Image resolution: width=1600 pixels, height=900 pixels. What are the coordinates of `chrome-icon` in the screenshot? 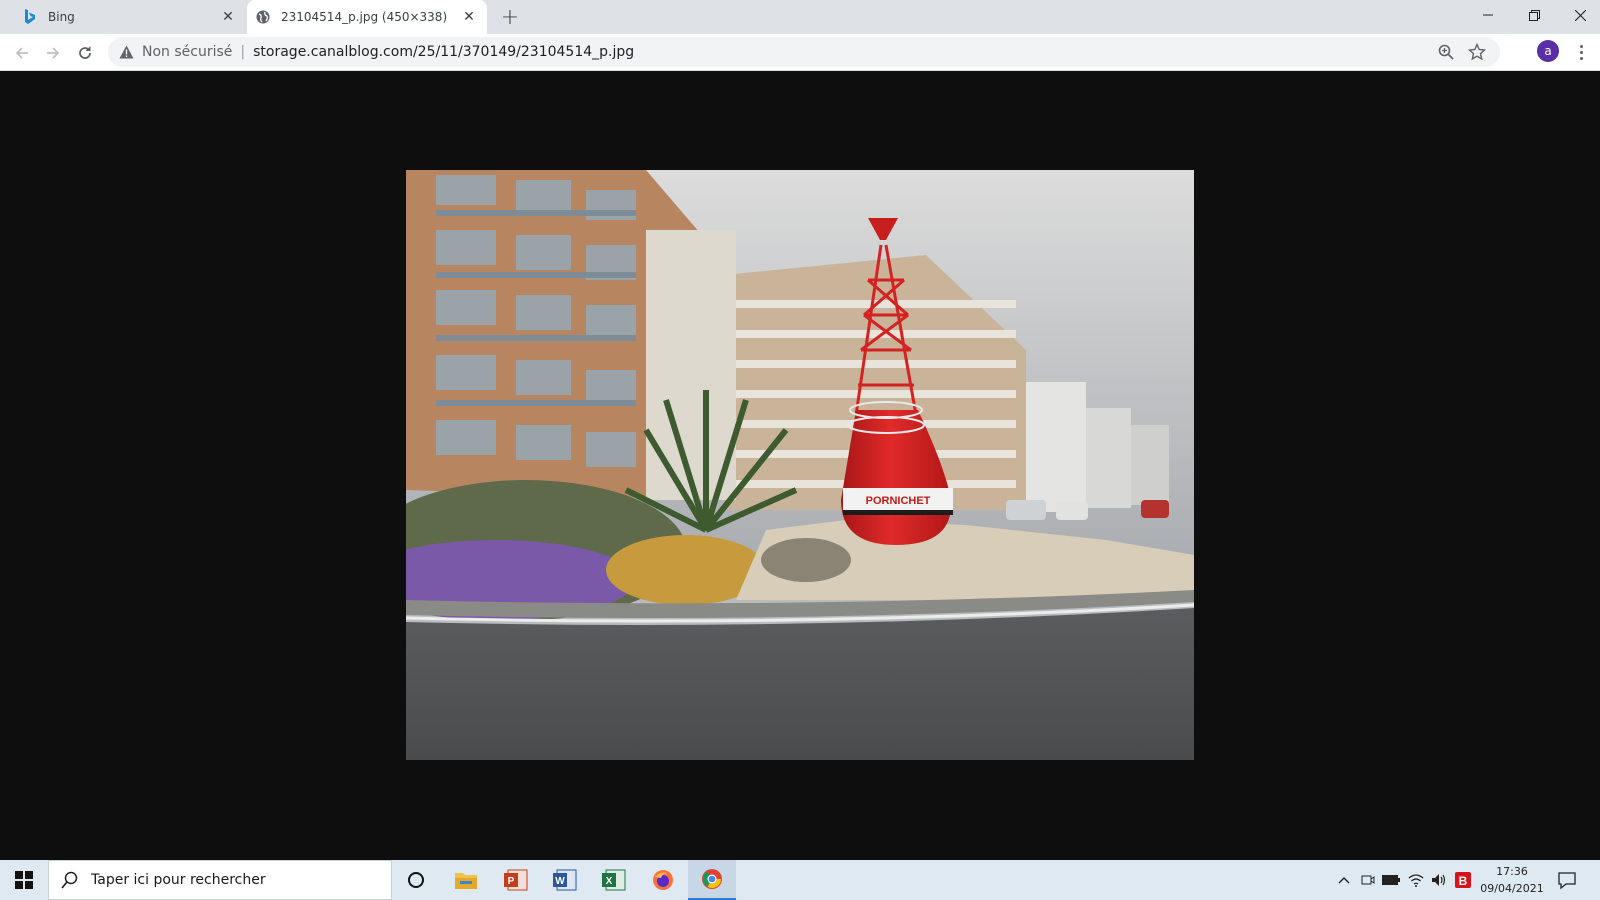 It's located at (712, 879).